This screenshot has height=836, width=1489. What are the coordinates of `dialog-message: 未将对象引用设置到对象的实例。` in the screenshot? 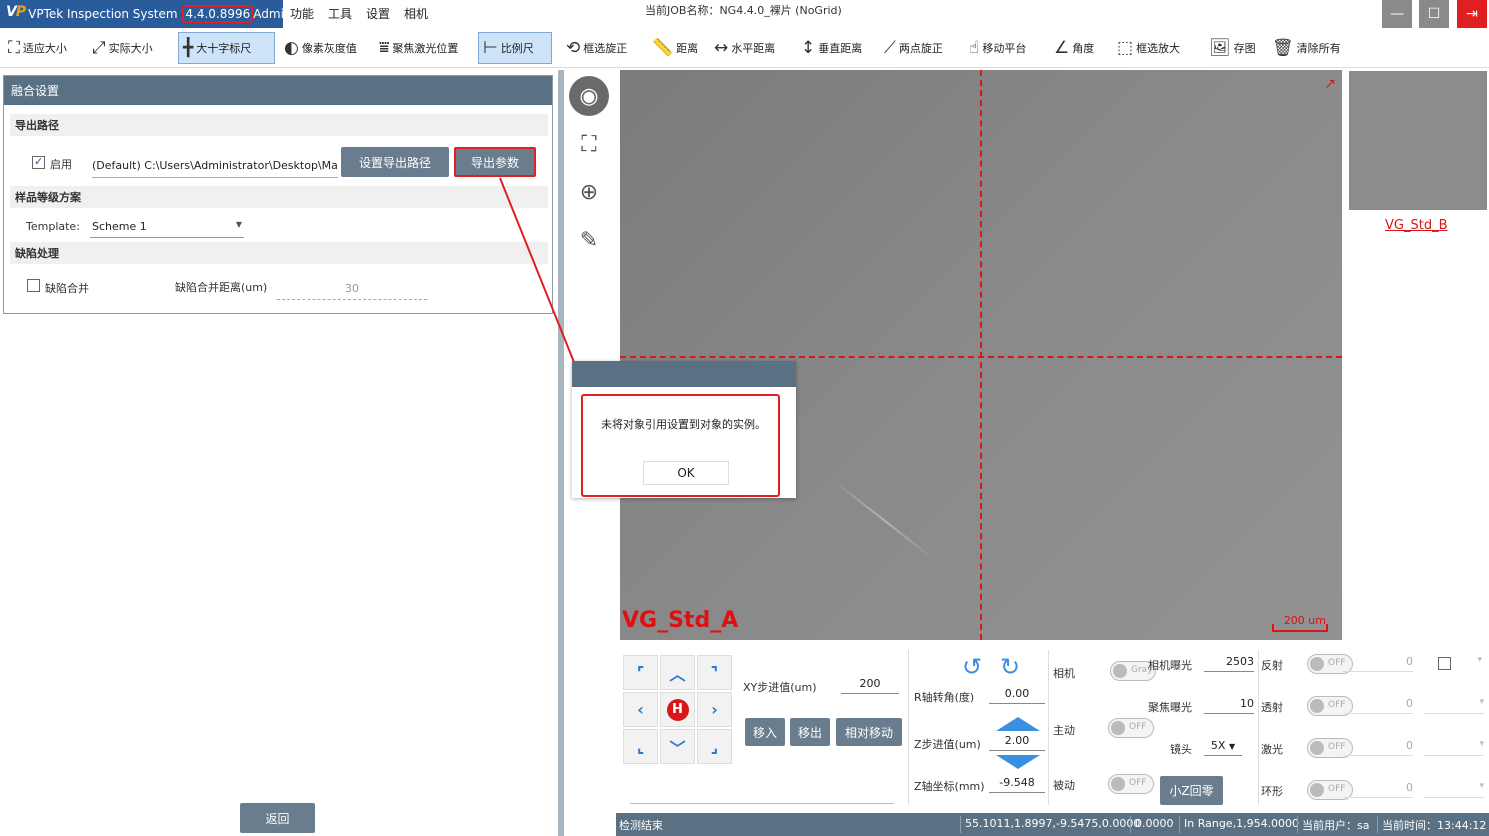 It's located at (683, 424).